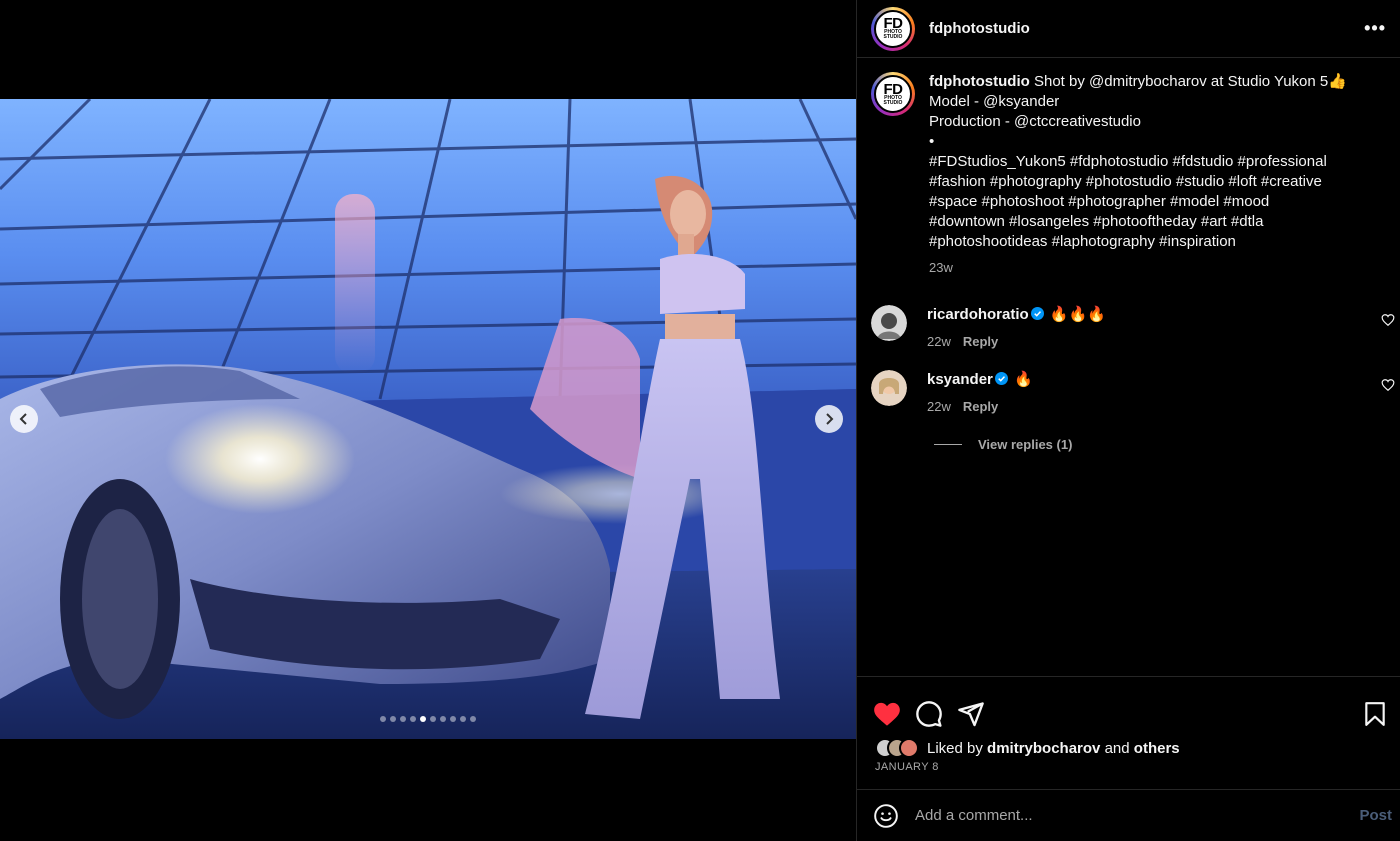 Image resolution: width=1400 pixels, height=841 pixels. Describe the element at coordinates (1043, 748) in the screenshot. I see `liker-username: dmitrybocharov` at that location.